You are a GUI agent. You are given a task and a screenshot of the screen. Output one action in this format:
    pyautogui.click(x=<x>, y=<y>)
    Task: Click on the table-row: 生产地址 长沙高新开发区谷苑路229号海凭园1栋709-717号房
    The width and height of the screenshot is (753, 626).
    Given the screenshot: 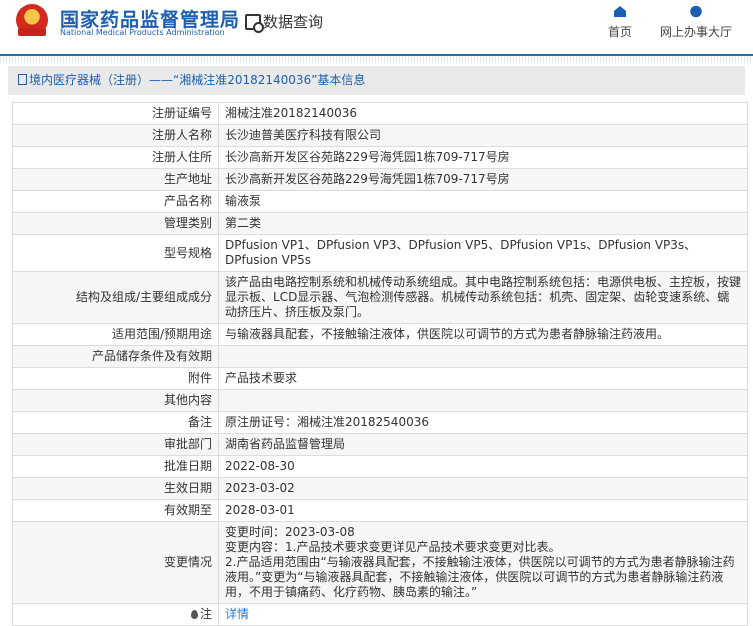 What is the action you would take?
    pyautogui.click(x=380, y=179)
    